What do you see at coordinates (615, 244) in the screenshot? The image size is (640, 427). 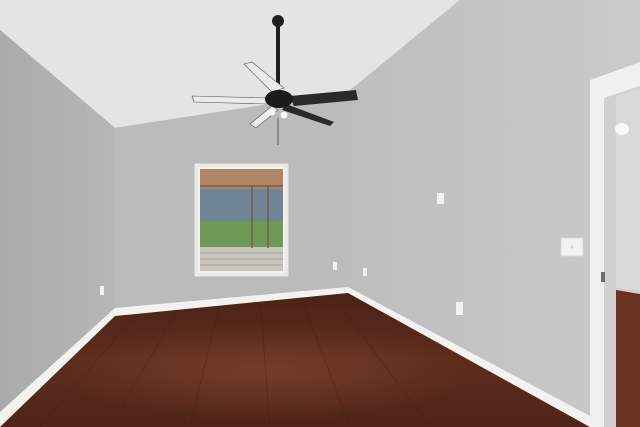 I see `doorway-icon` at bounding box center [615, 244].